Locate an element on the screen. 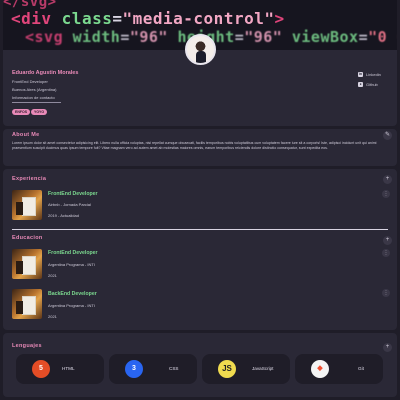  linkedin-label: Linkedin is located at coordinates (373, 74).